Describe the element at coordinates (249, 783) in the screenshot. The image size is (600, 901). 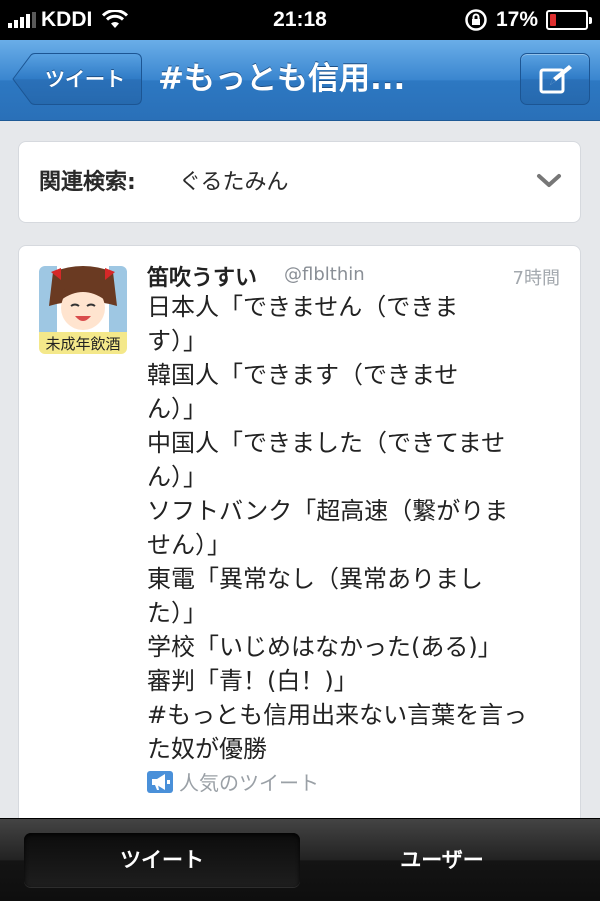
I see `popular-tweet-label: 人気のツイート` at that location.